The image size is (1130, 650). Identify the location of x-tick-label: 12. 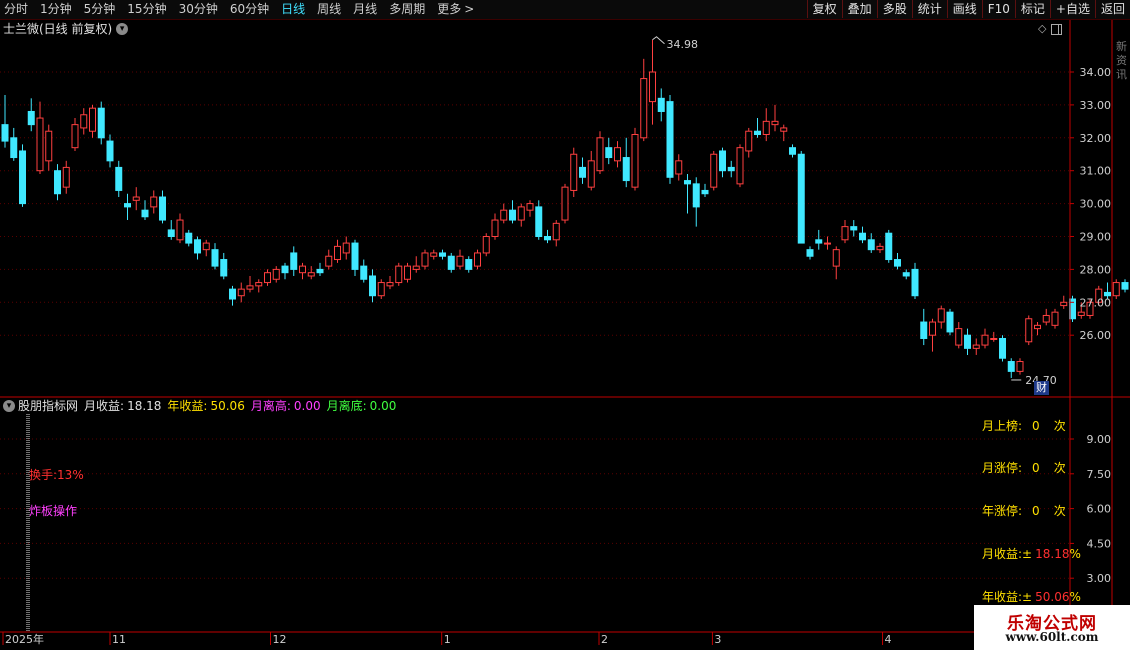
(280, 639).